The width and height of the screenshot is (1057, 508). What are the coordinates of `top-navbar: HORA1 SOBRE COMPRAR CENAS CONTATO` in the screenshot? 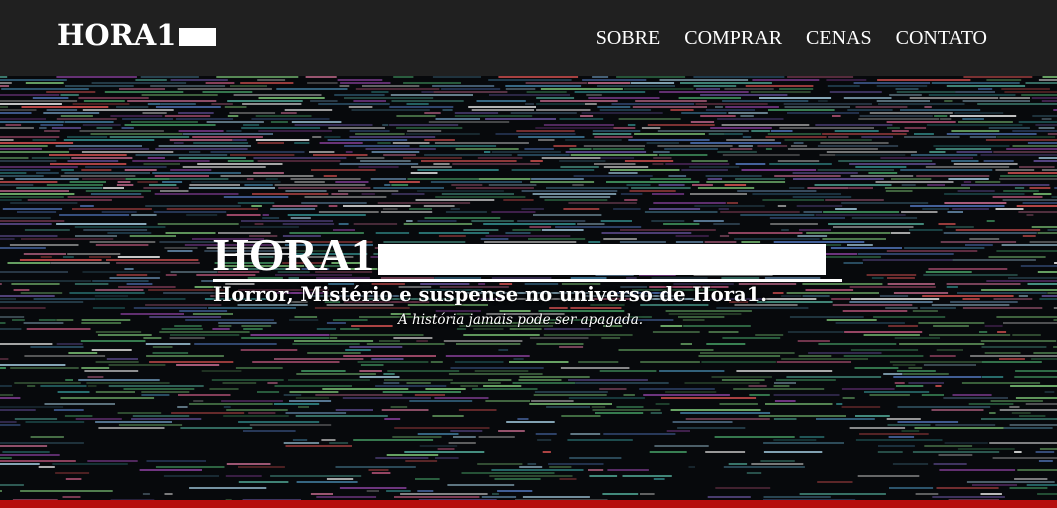 It's located at (528, 38).